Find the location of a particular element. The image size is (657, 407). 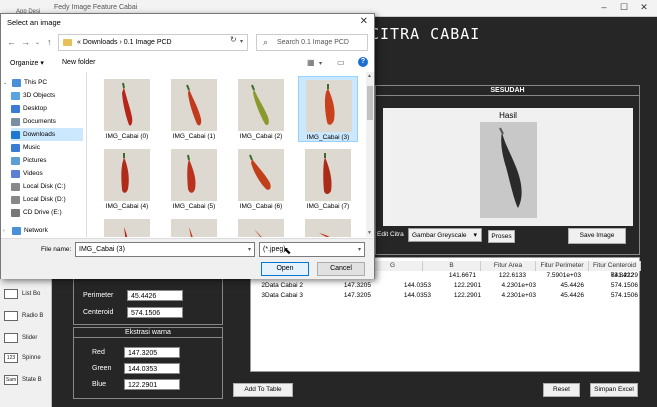

breadcrumb-downloads: Downloads is located at coordinates (100, 42).